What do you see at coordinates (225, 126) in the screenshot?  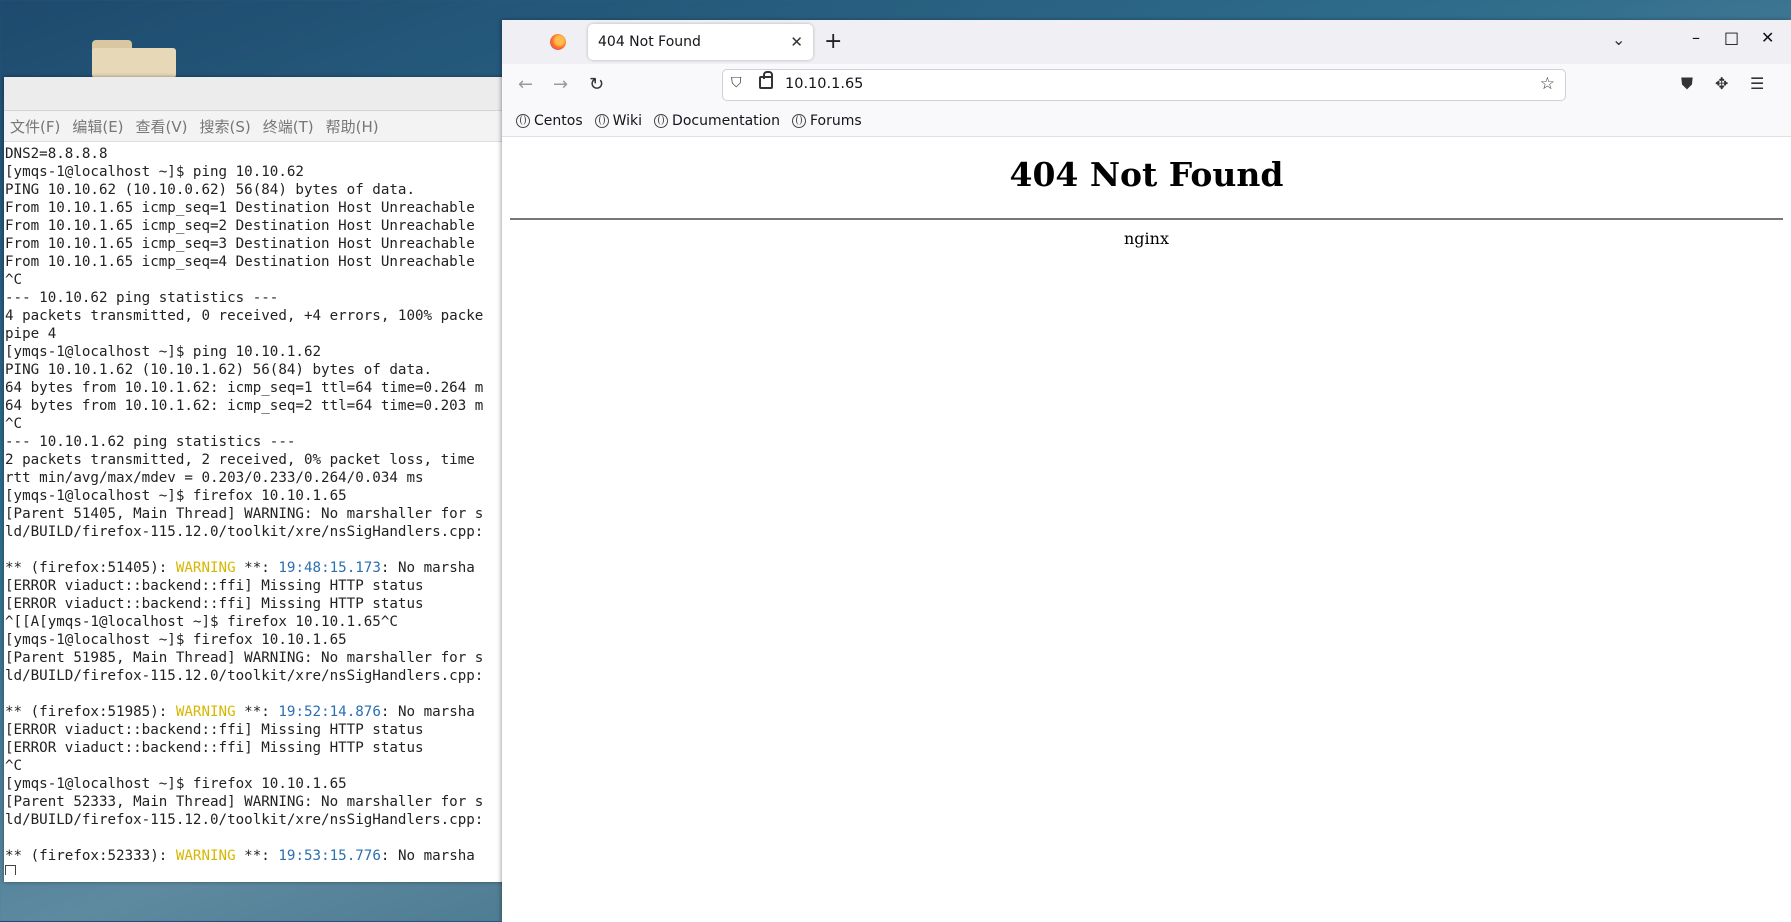 I see `menu-search: 搜索(S)` at bounding box center [225, 126].